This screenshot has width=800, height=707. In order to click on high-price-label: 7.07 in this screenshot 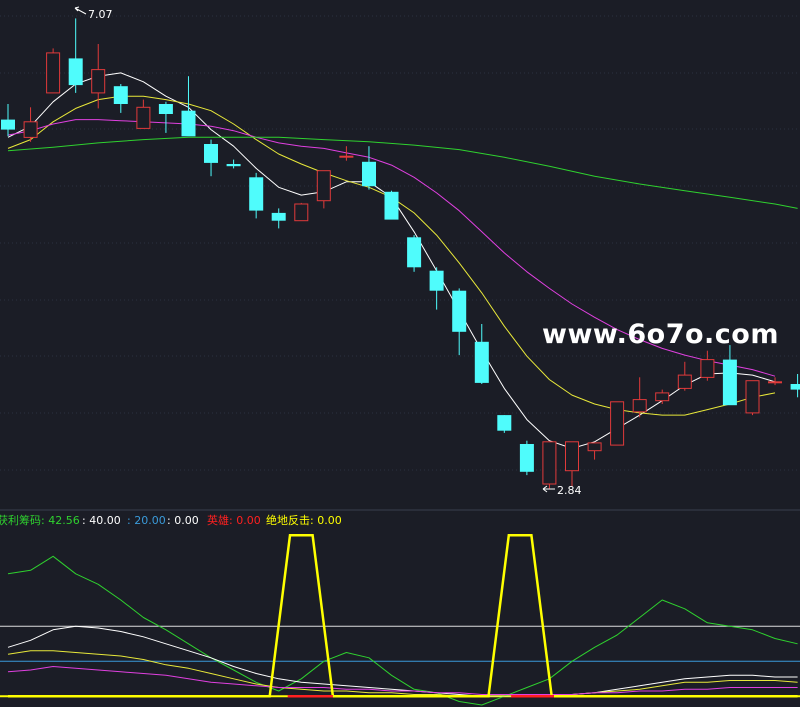, I will do `click(100, 14)`.